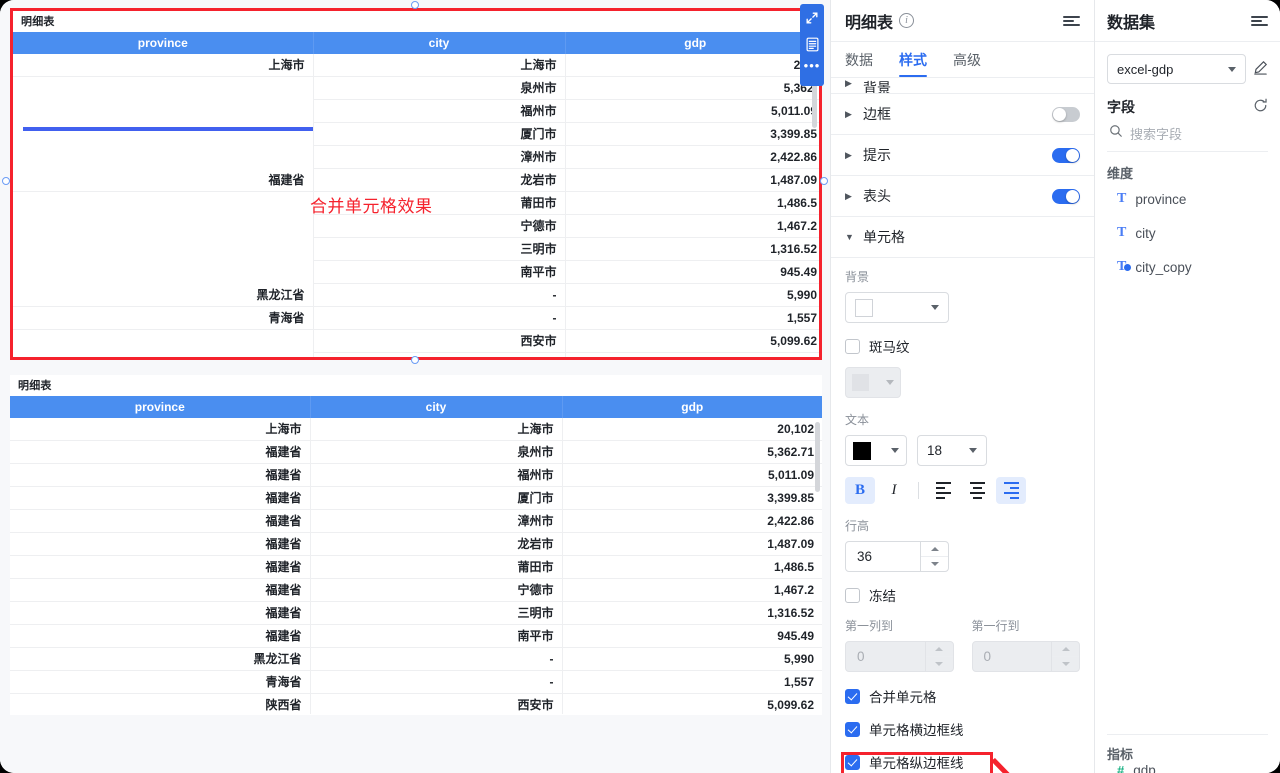  I want to click on zebra-stripe-row: 斑马纹, so click(962, 346).